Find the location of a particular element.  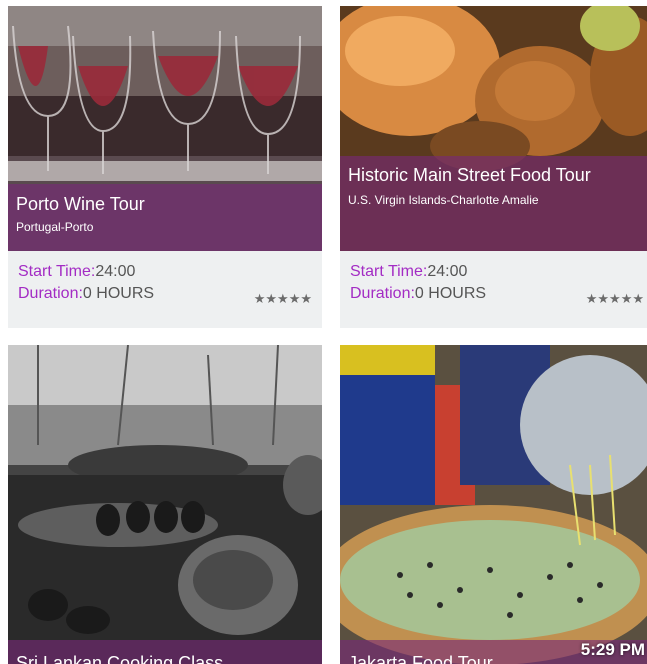

tour-title: Sri Lankan Cooking Class is located at coordinates (120, 658).